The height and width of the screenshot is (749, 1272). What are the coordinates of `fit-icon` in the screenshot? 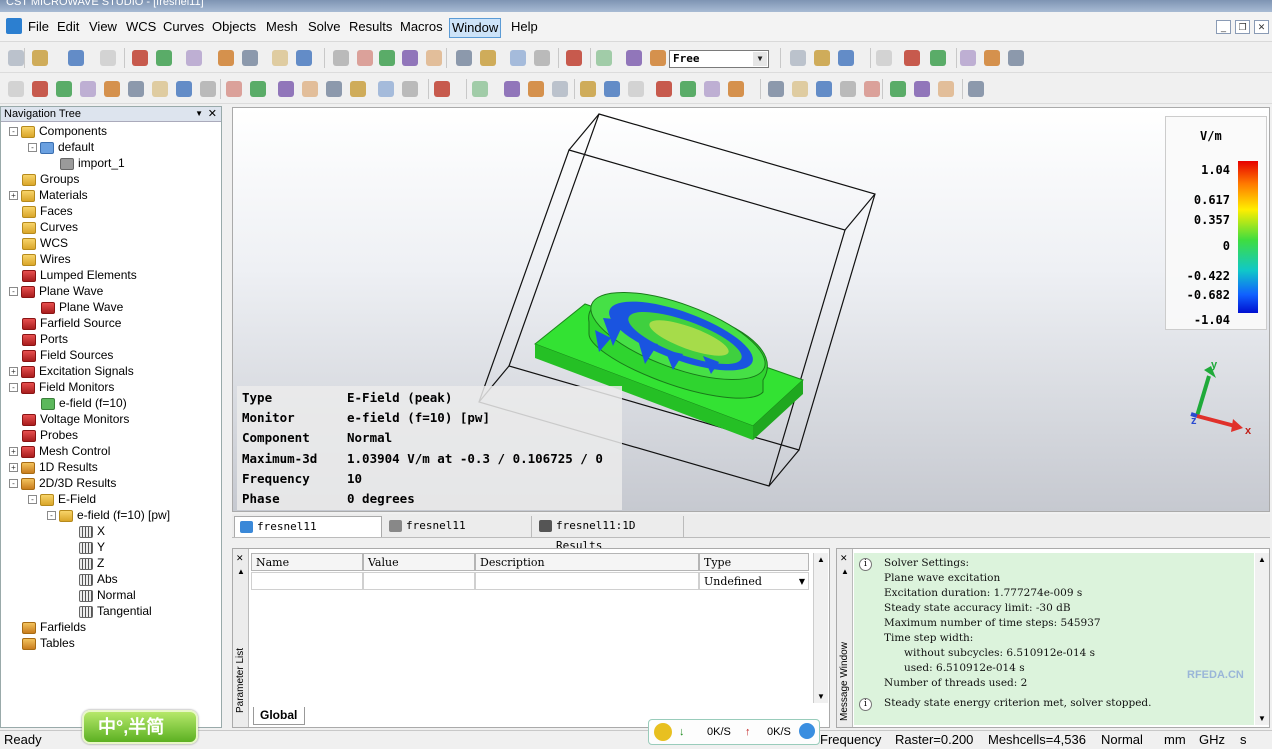 It's located at (310, 89).